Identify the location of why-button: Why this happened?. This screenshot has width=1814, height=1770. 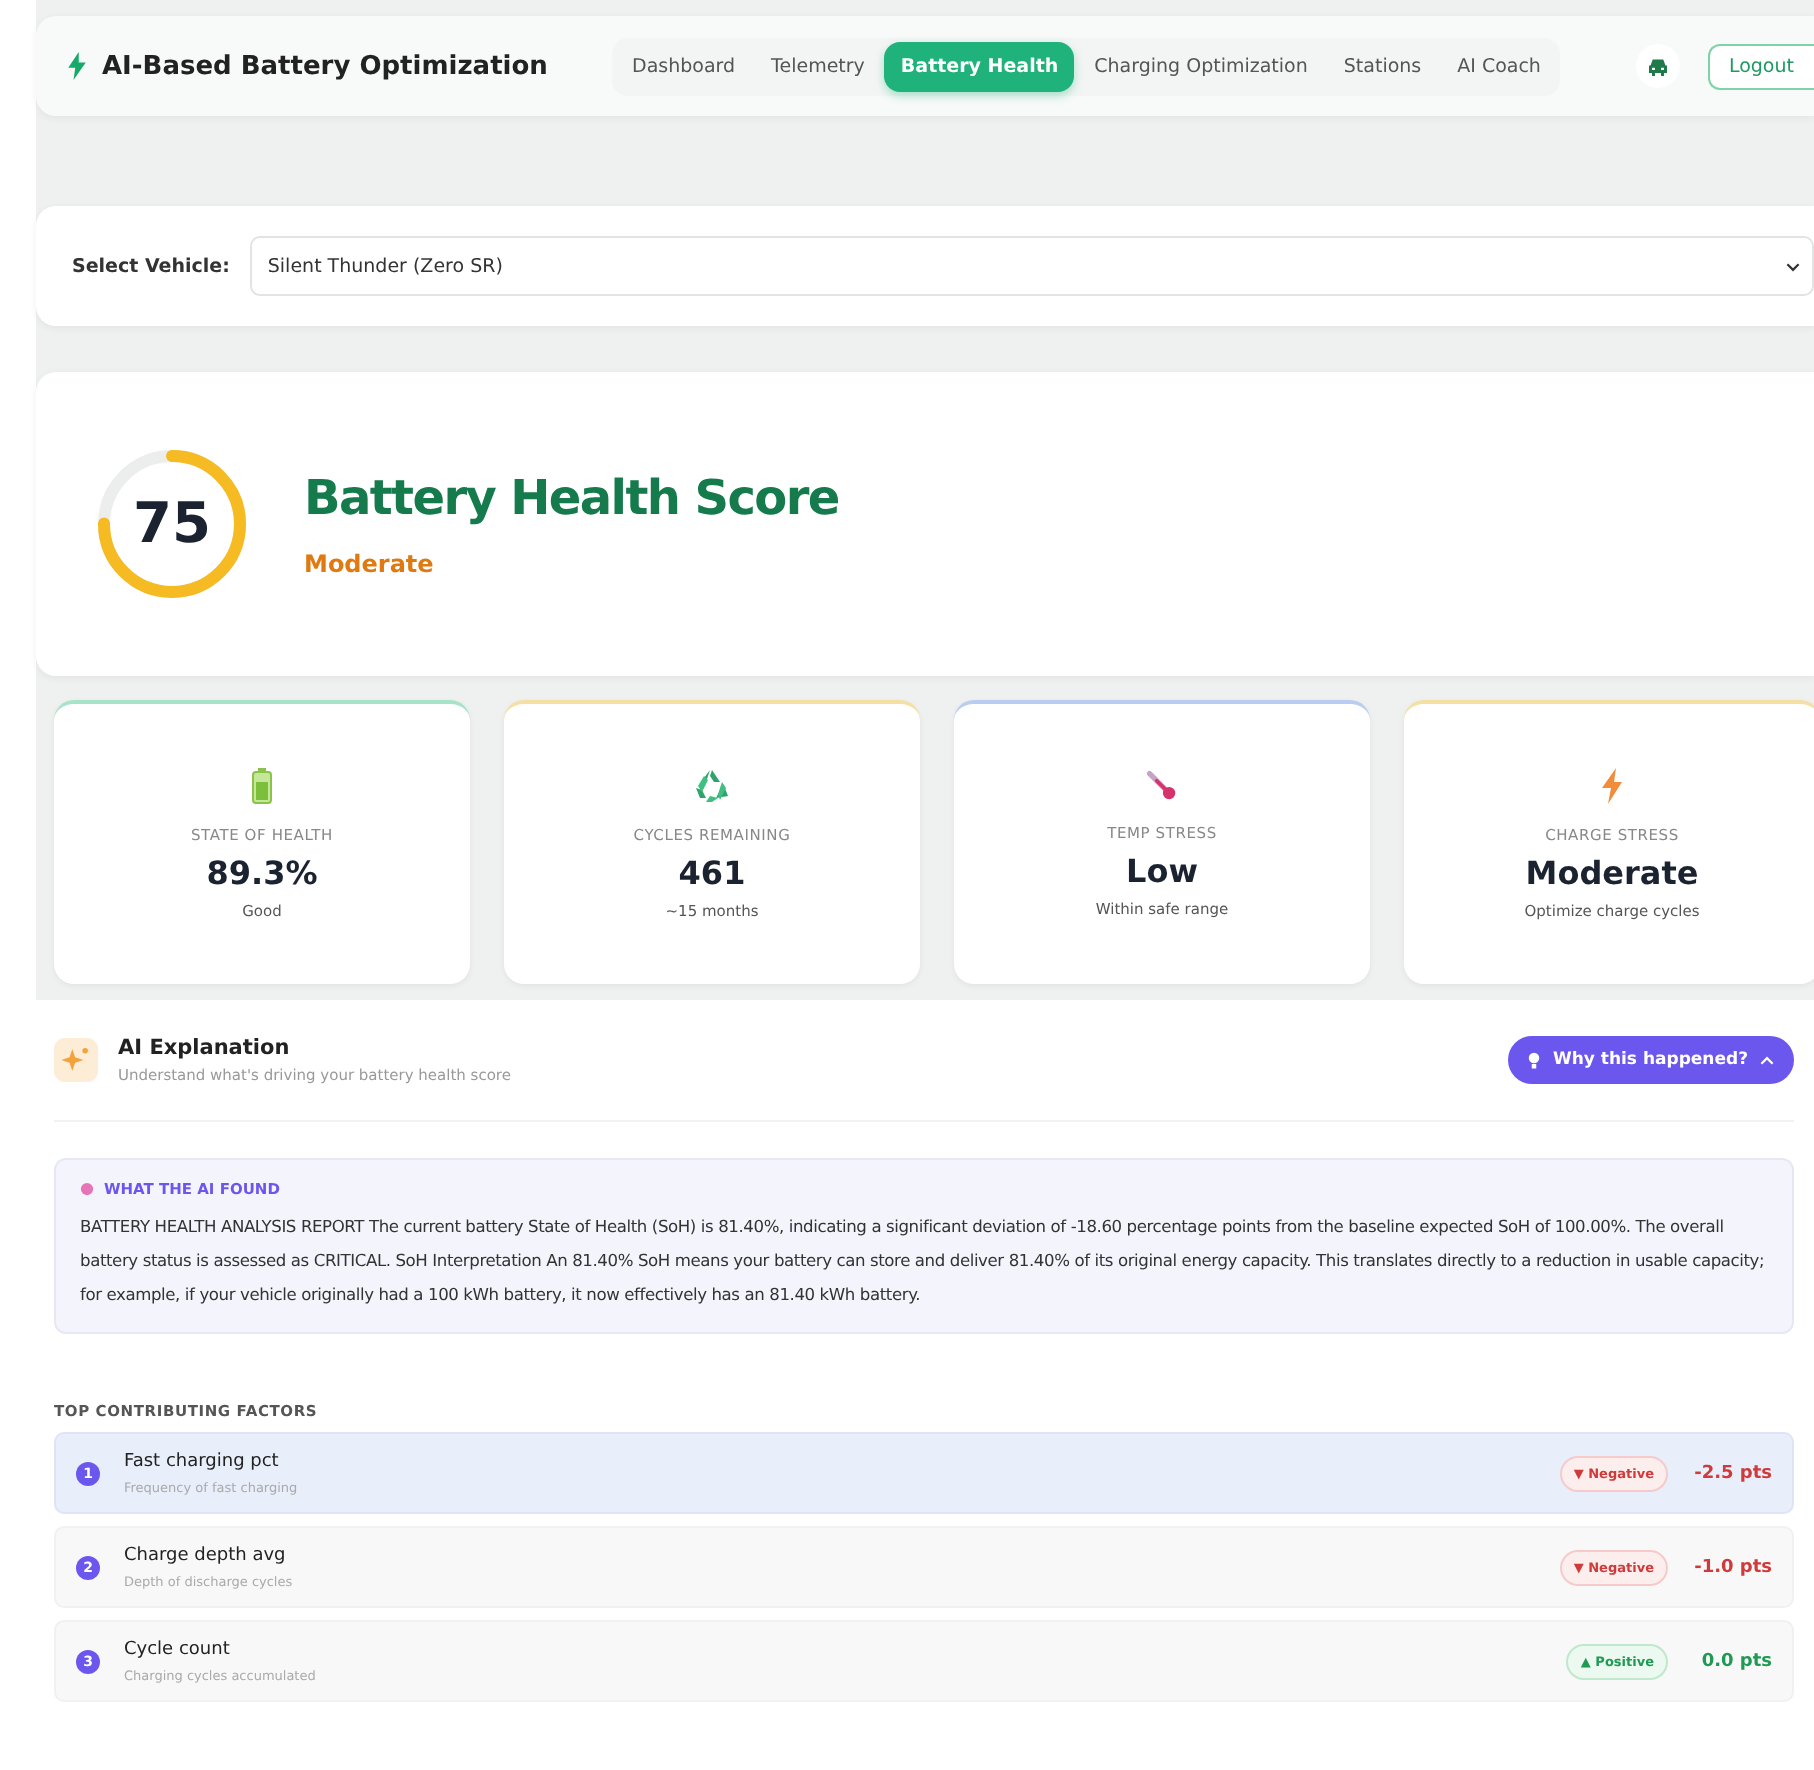
(1651, 1060).